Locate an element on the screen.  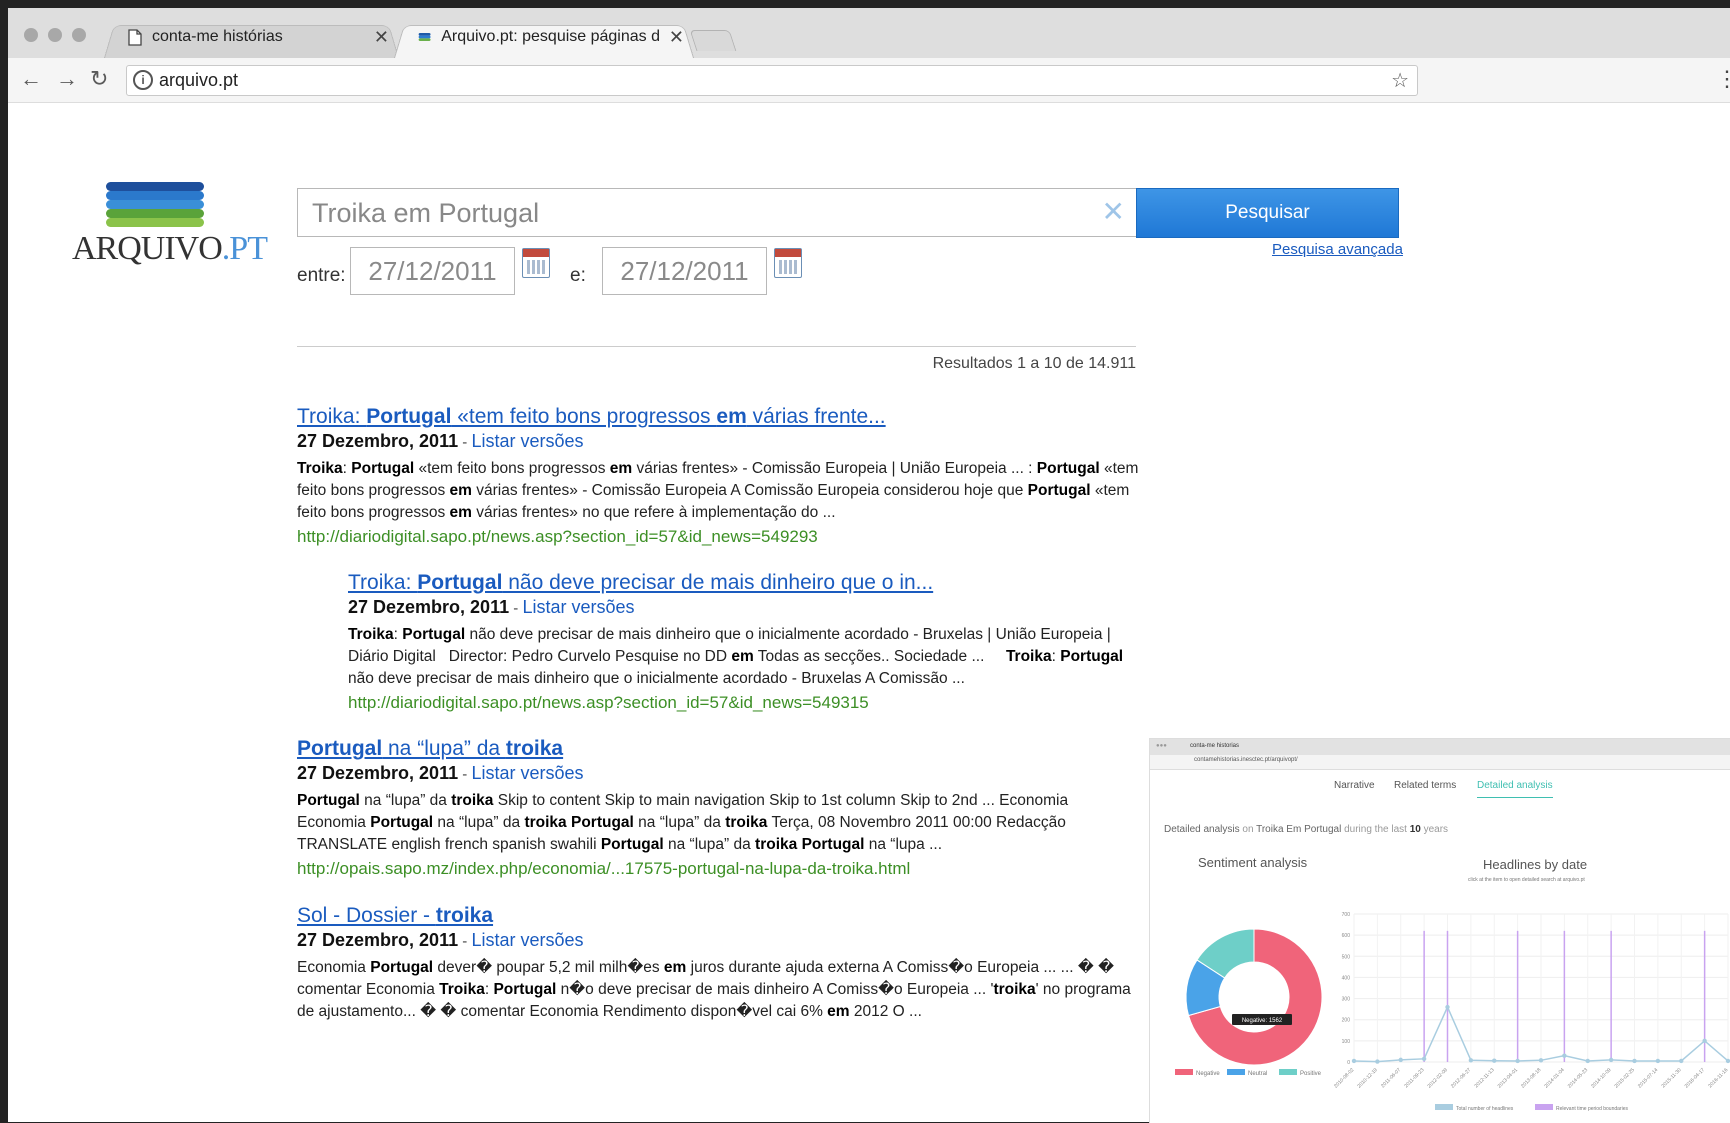
legend-label: Neutral is located at coordinates (1257, 1074).